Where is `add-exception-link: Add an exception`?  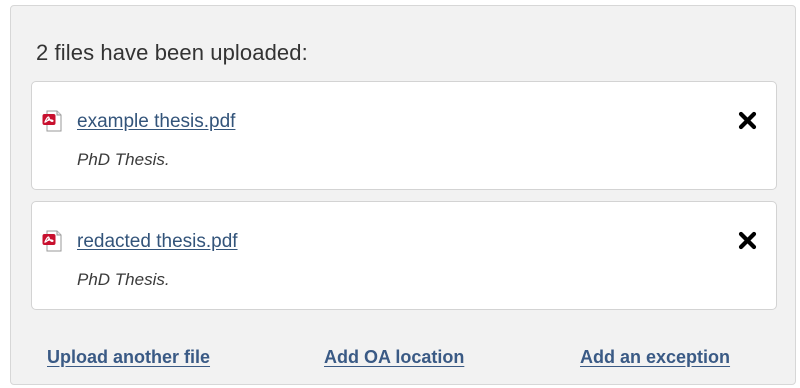 add-exception-link: Add an exception is located at coordinates (655, 357).